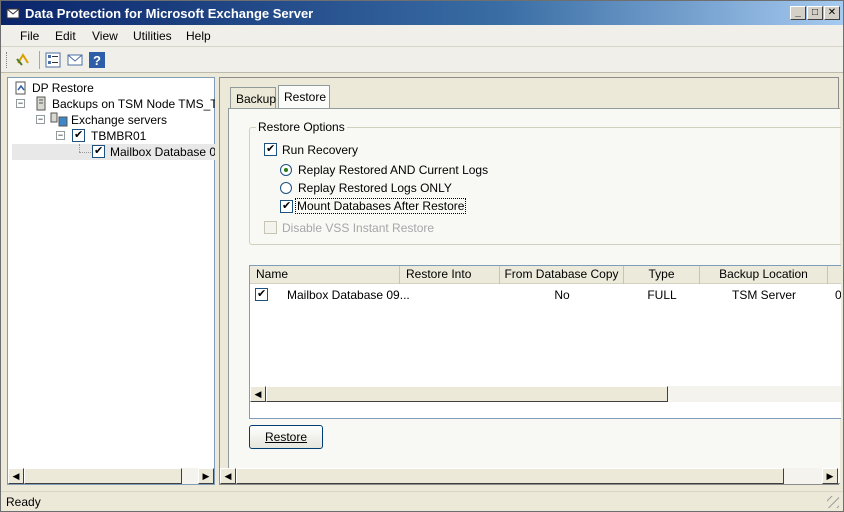 Image resolution: width=844 pixels, height=512 pixels. Describe the element at coordinates (65, 36) in the screenshot. I see `menu-edit: Edit` at that location.